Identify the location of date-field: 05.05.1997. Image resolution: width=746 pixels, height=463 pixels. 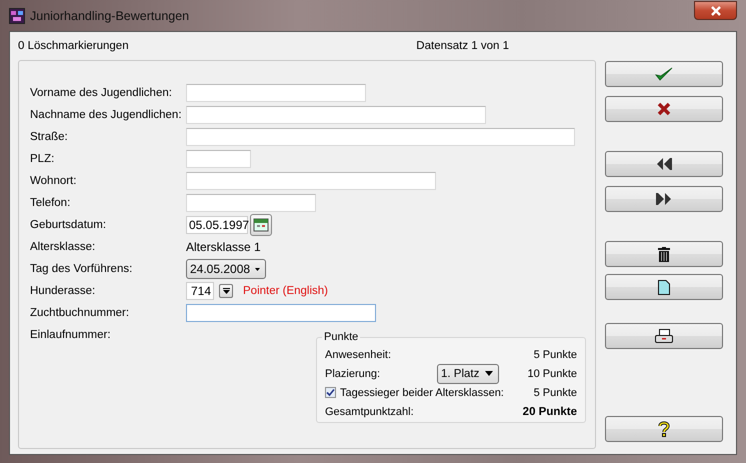
(217, 225).